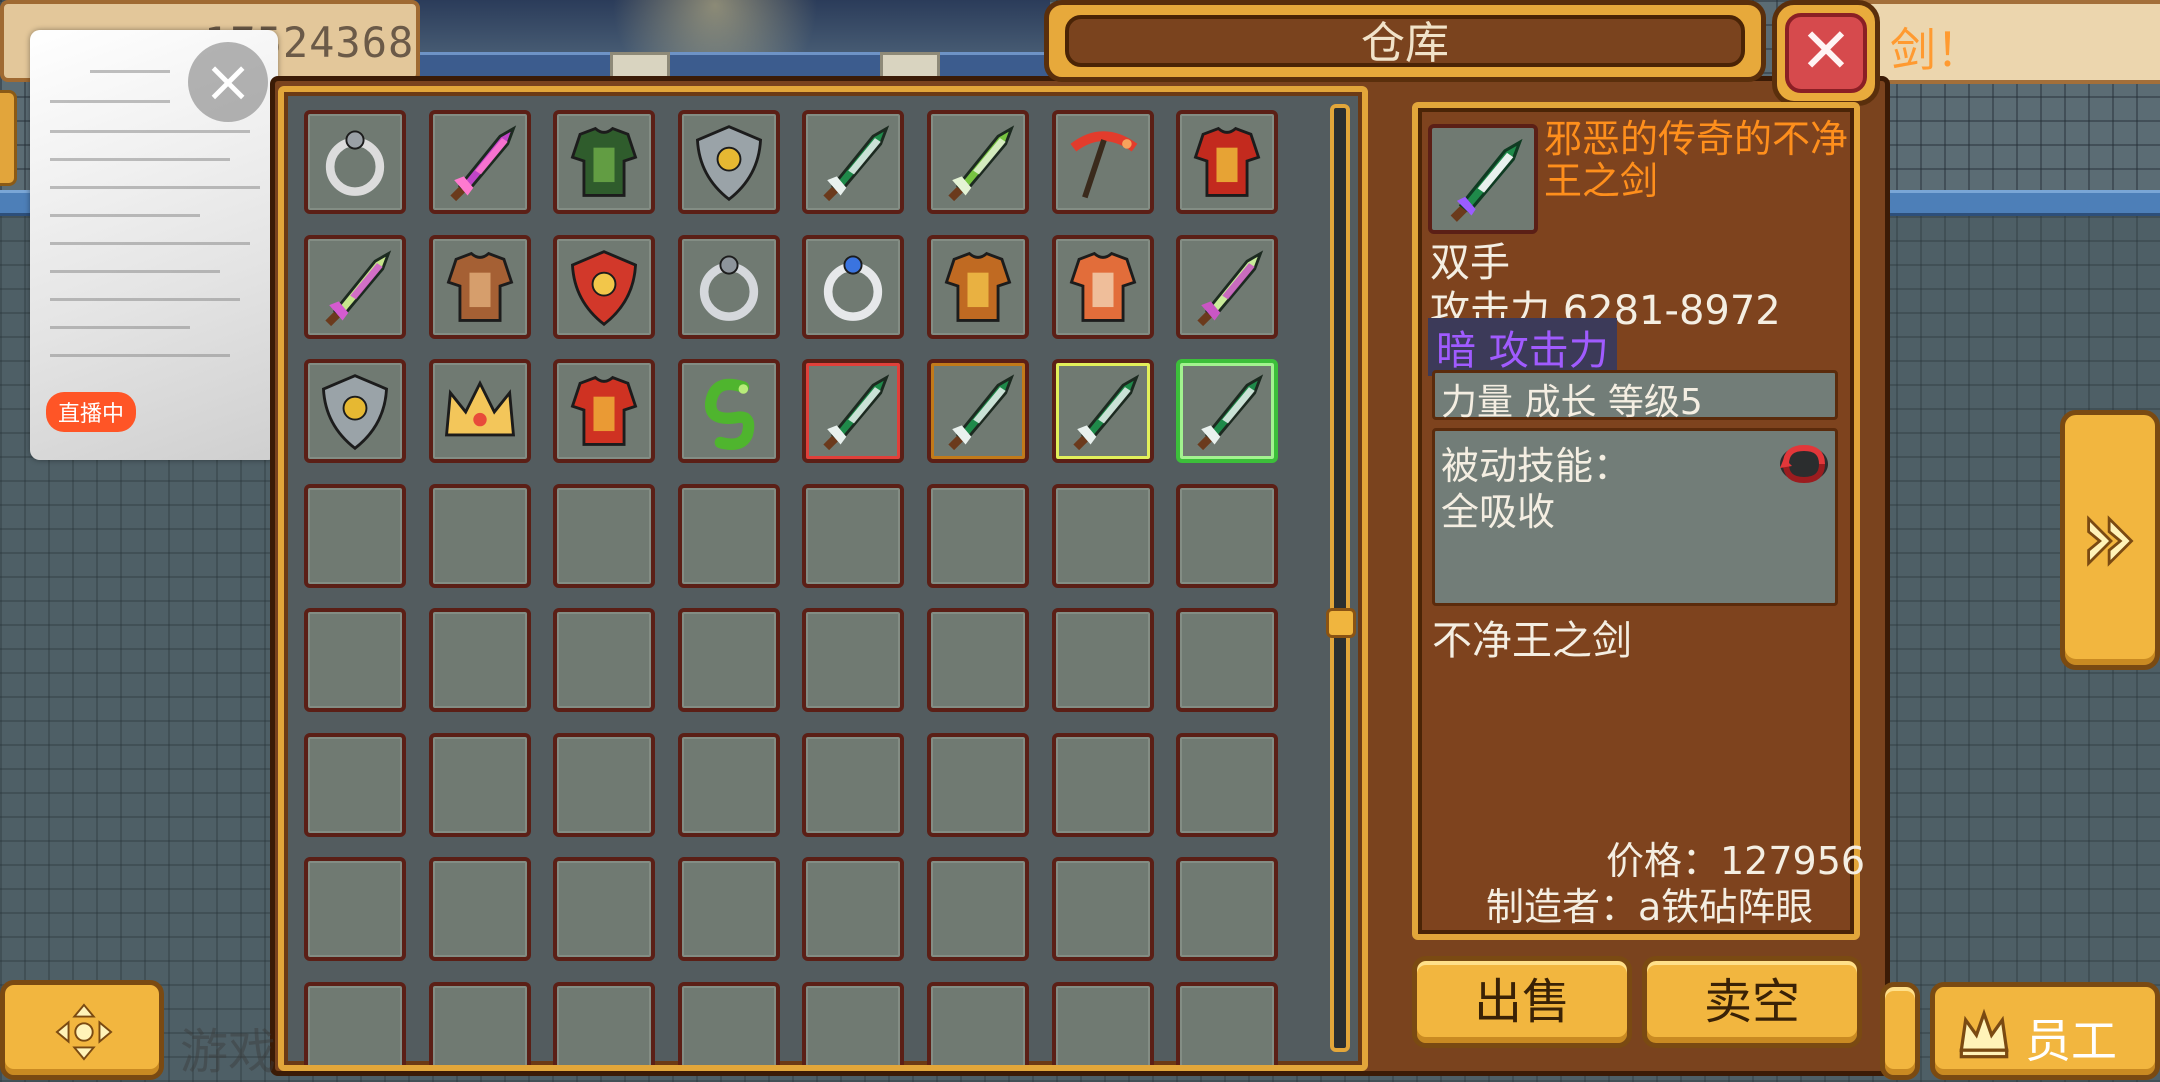 The image size is (2160, 1082). What do you see at coordinates (1405, 43) in the screenshot?
I see `warehouse-title: 仓库` at bounding box center [1405, 43].